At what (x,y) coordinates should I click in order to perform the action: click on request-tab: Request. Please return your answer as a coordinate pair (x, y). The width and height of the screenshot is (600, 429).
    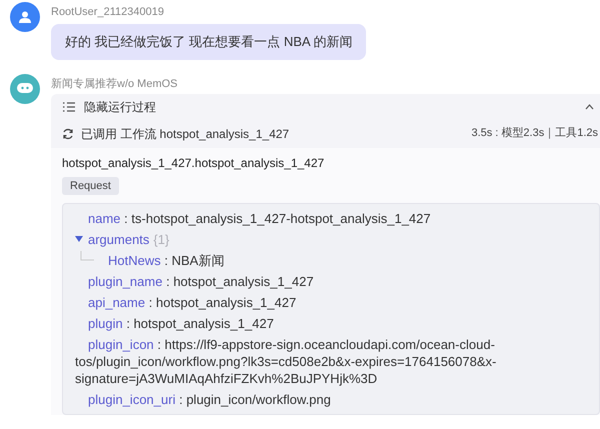
    Looking at the image, I should click on (90, 185).